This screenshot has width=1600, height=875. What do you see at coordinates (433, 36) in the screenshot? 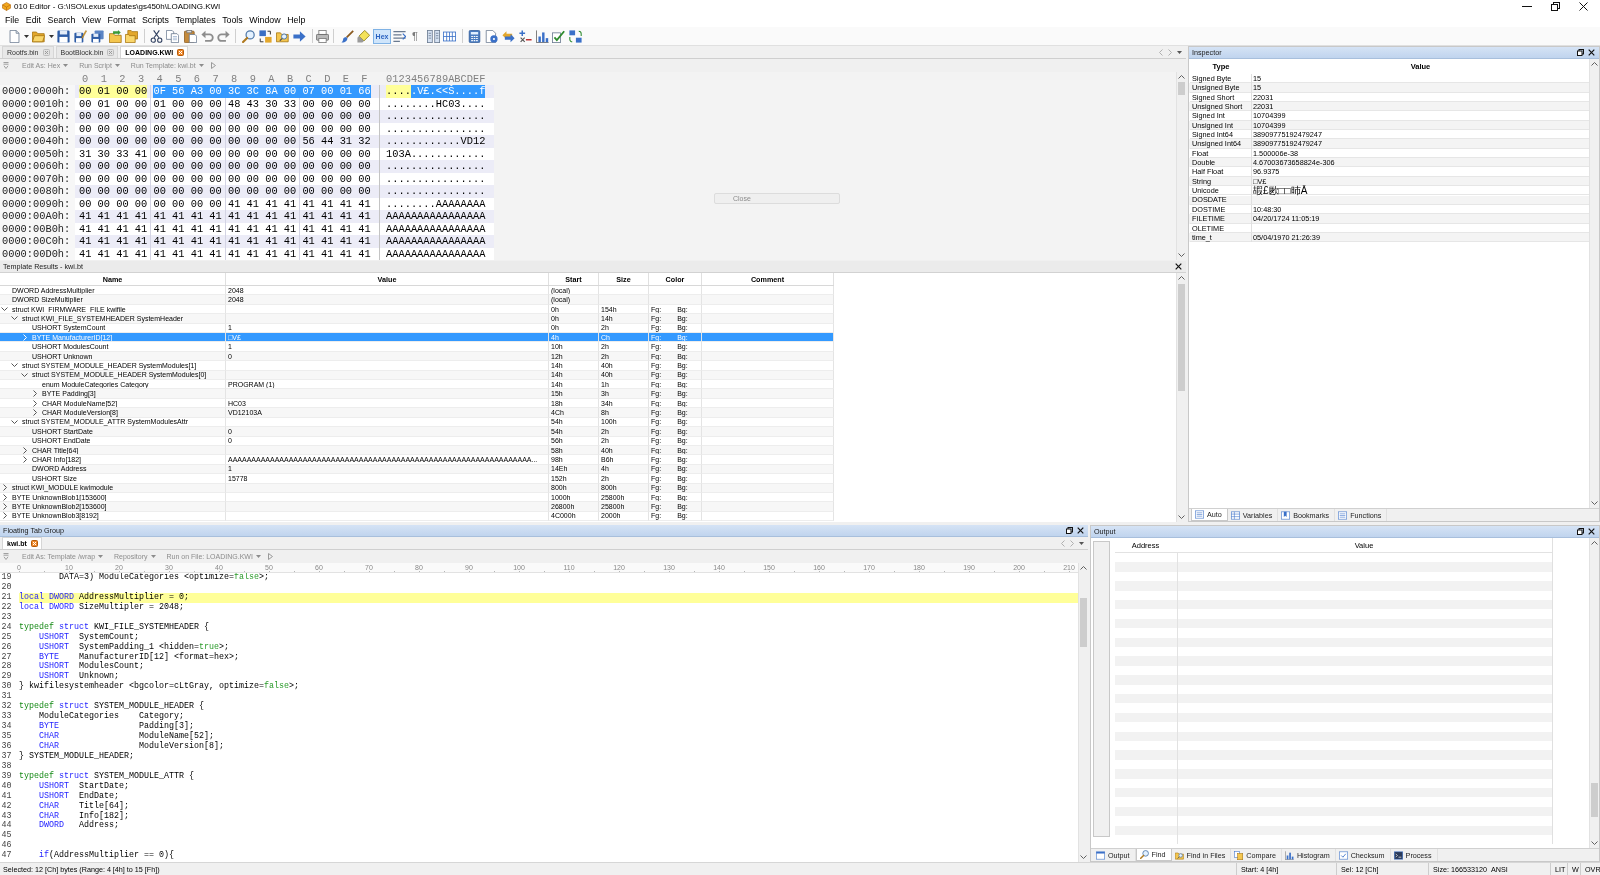
I see `columns-icon` at bounding box center [433, 36].